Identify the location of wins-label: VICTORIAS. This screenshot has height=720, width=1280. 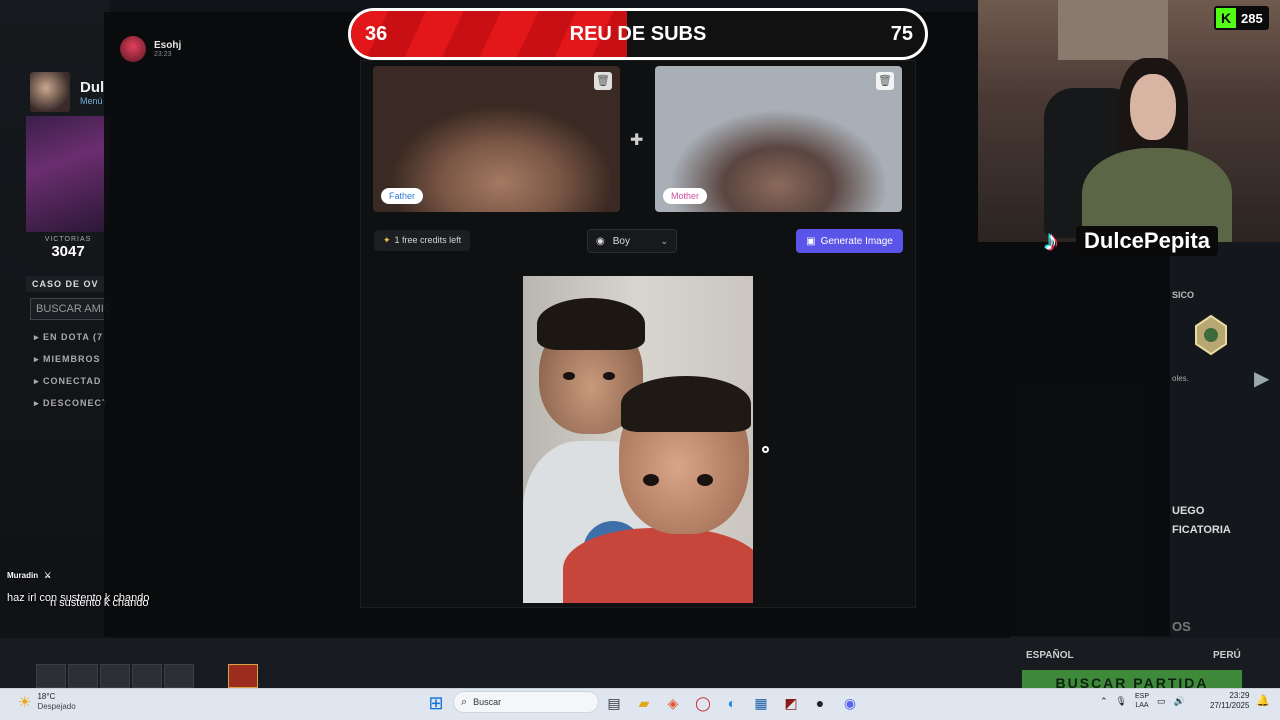
(68, 239).